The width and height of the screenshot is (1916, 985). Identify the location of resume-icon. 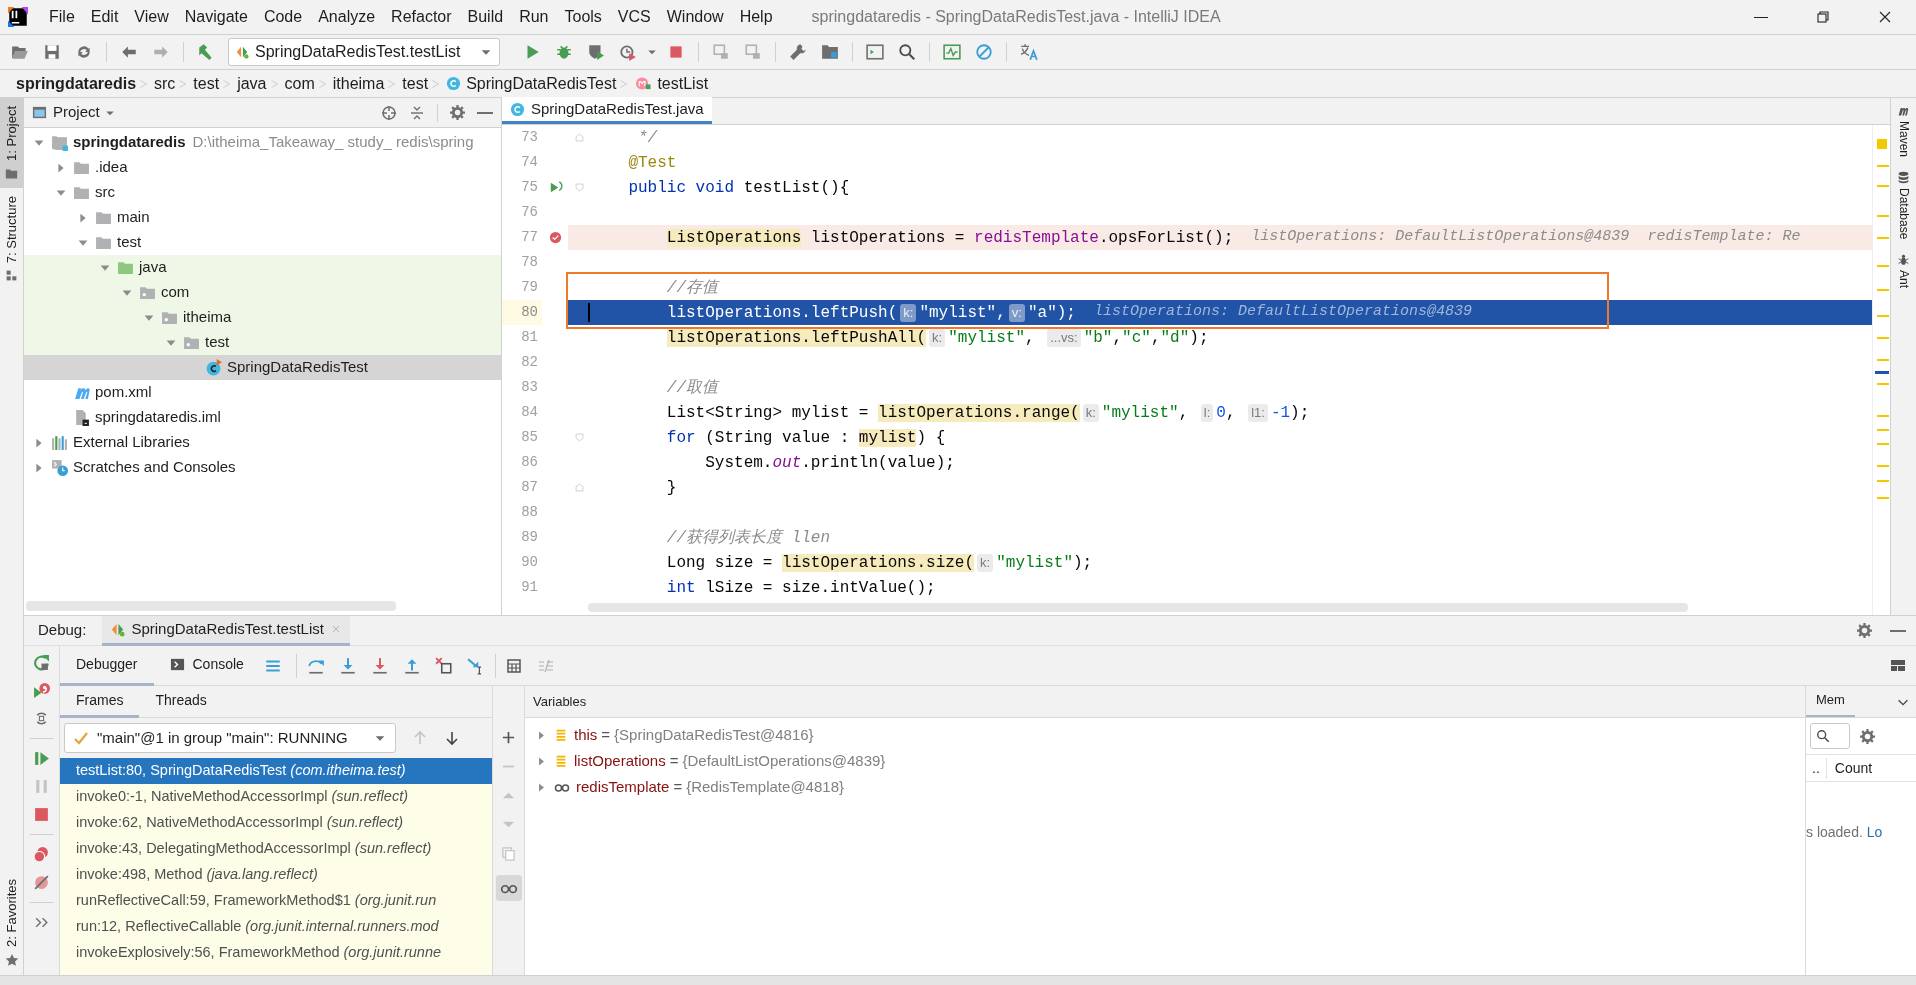
(41, 690).